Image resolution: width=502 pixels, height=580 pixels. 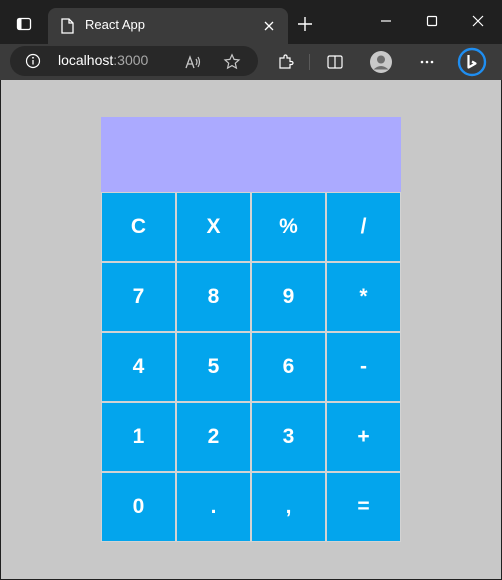 What do you see at coordinates (138, 437) in the screenshot?
I see `key-1: 1` at bounding box center [138, 437].